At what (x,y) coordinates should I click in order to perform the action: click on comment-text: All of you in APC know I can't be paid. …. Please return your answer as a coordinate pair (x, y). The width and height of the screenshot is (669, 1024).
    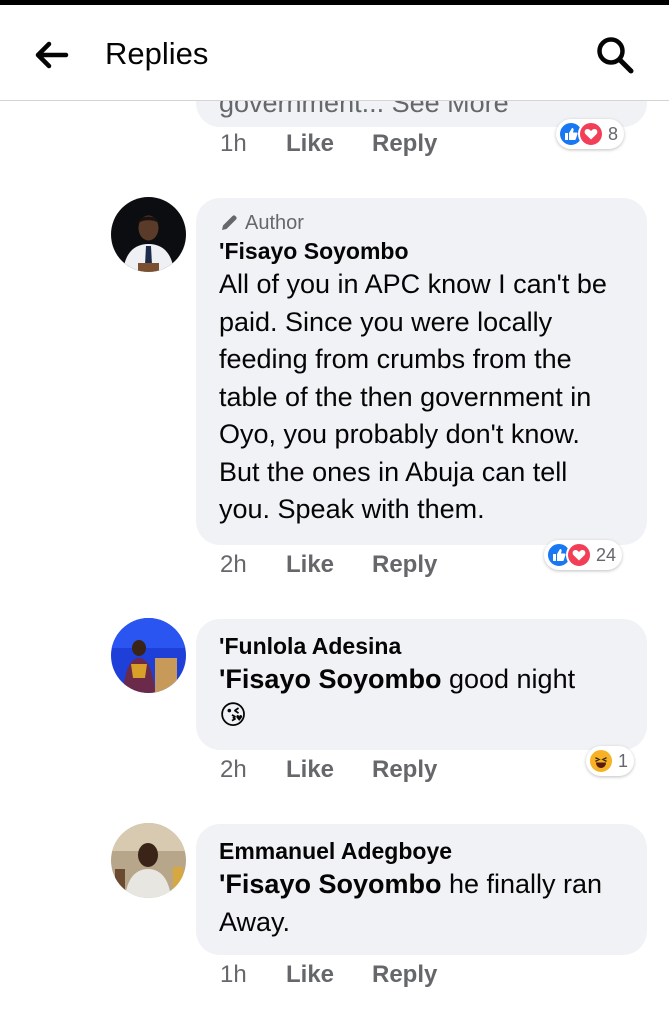
    Looking at the image, I should click on (413, 396).